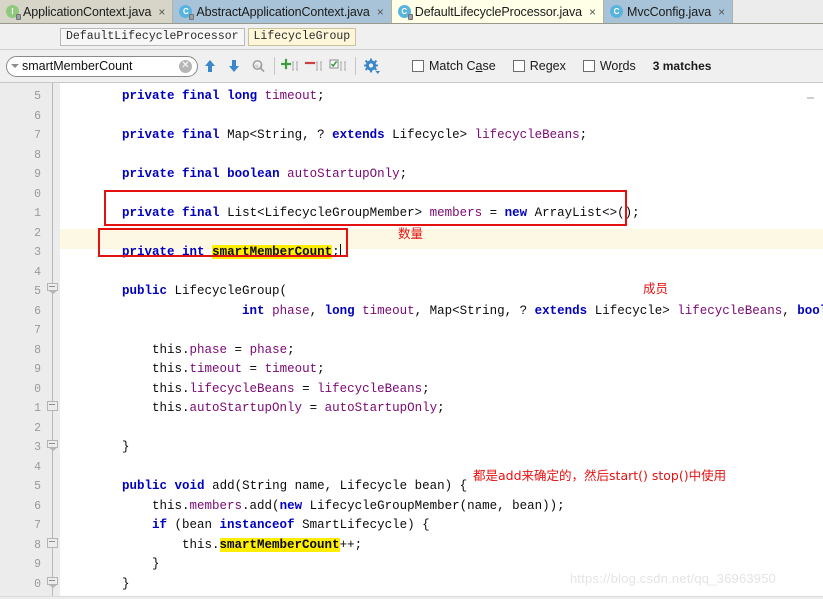 The height and width of the screenshot is (600, 823). I want to click on fold-guide-line, so click(52, 341).